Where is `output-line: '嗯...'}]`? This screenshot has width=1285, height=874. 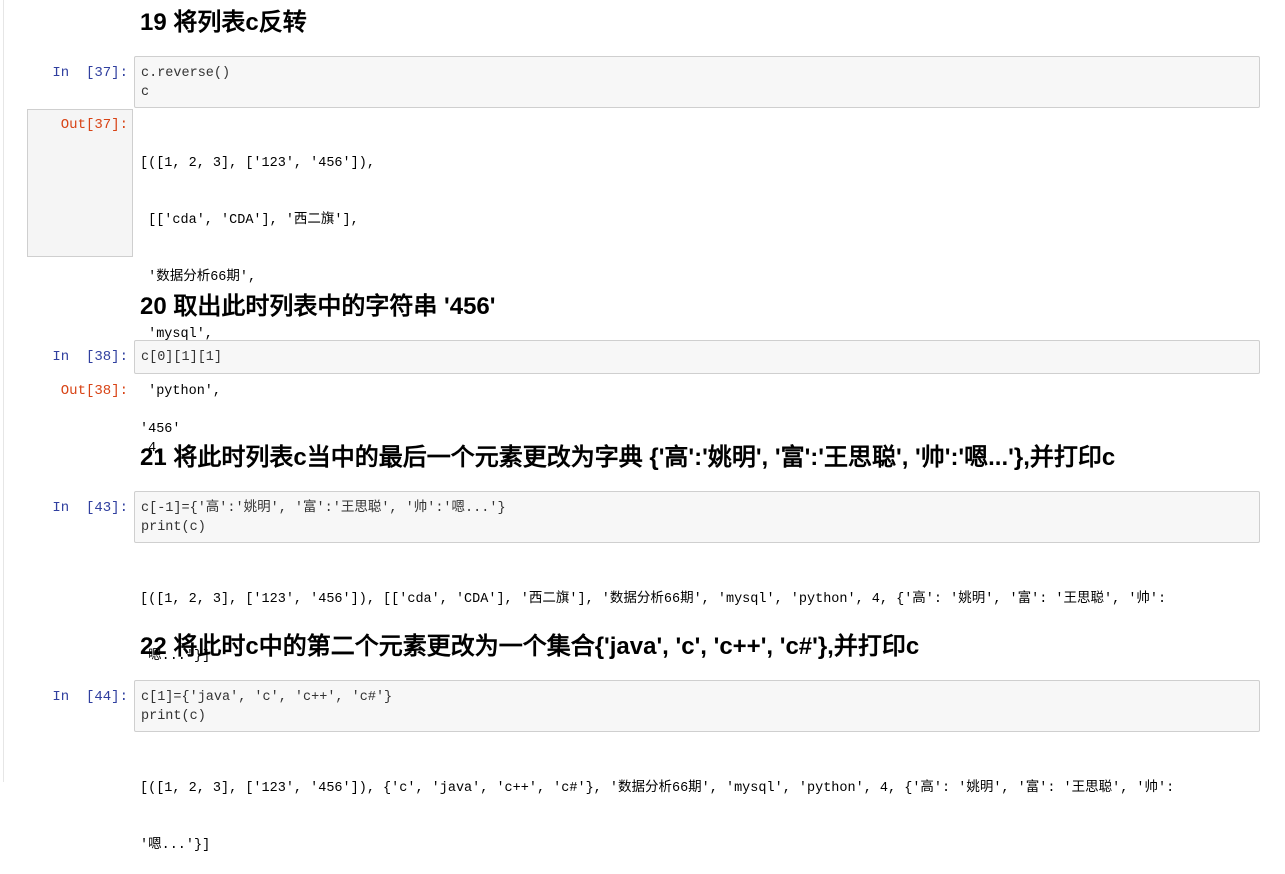
output-line: '嗯...'}] is located at coordinates (175, 845).